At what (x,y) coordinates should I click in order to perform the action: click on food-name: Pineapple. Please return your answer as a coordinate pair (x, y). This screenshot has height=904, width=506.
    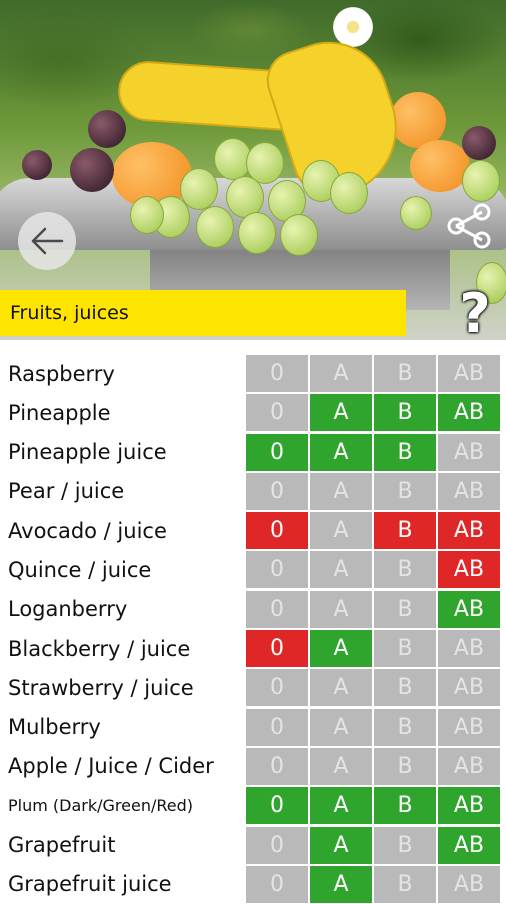
    Looking at the image, I should click on (59, 412).